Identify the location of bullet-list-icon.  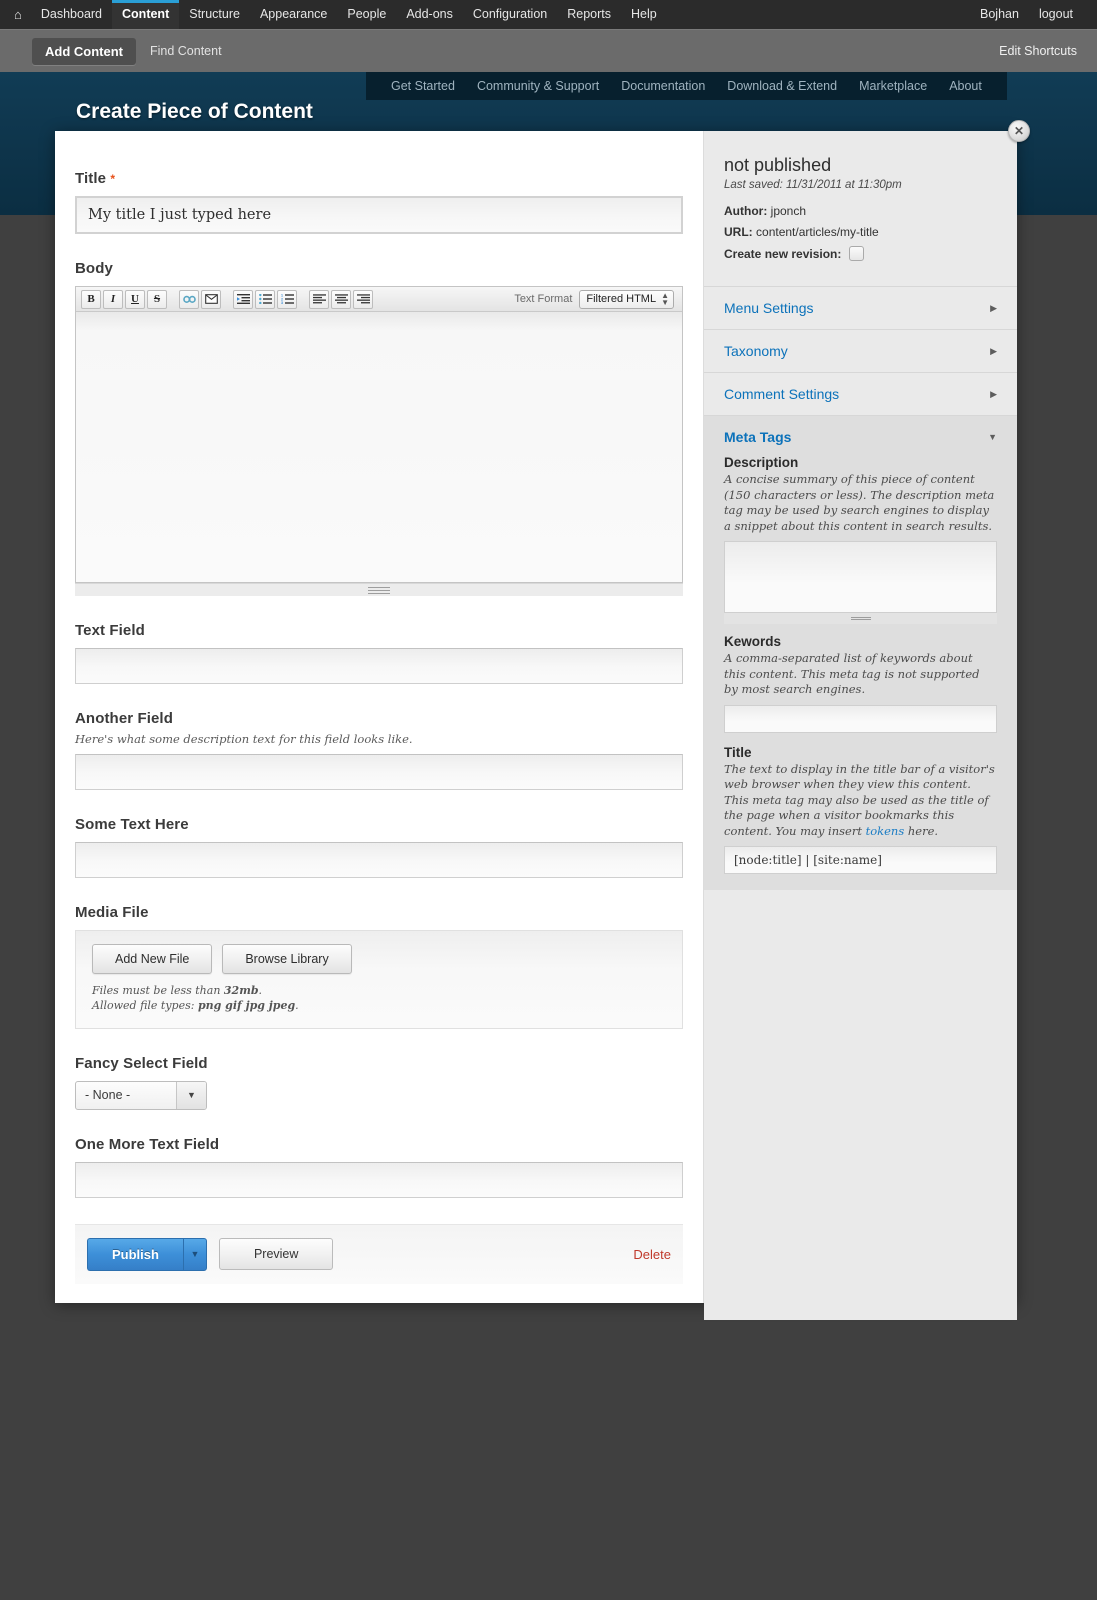
(265, 299).